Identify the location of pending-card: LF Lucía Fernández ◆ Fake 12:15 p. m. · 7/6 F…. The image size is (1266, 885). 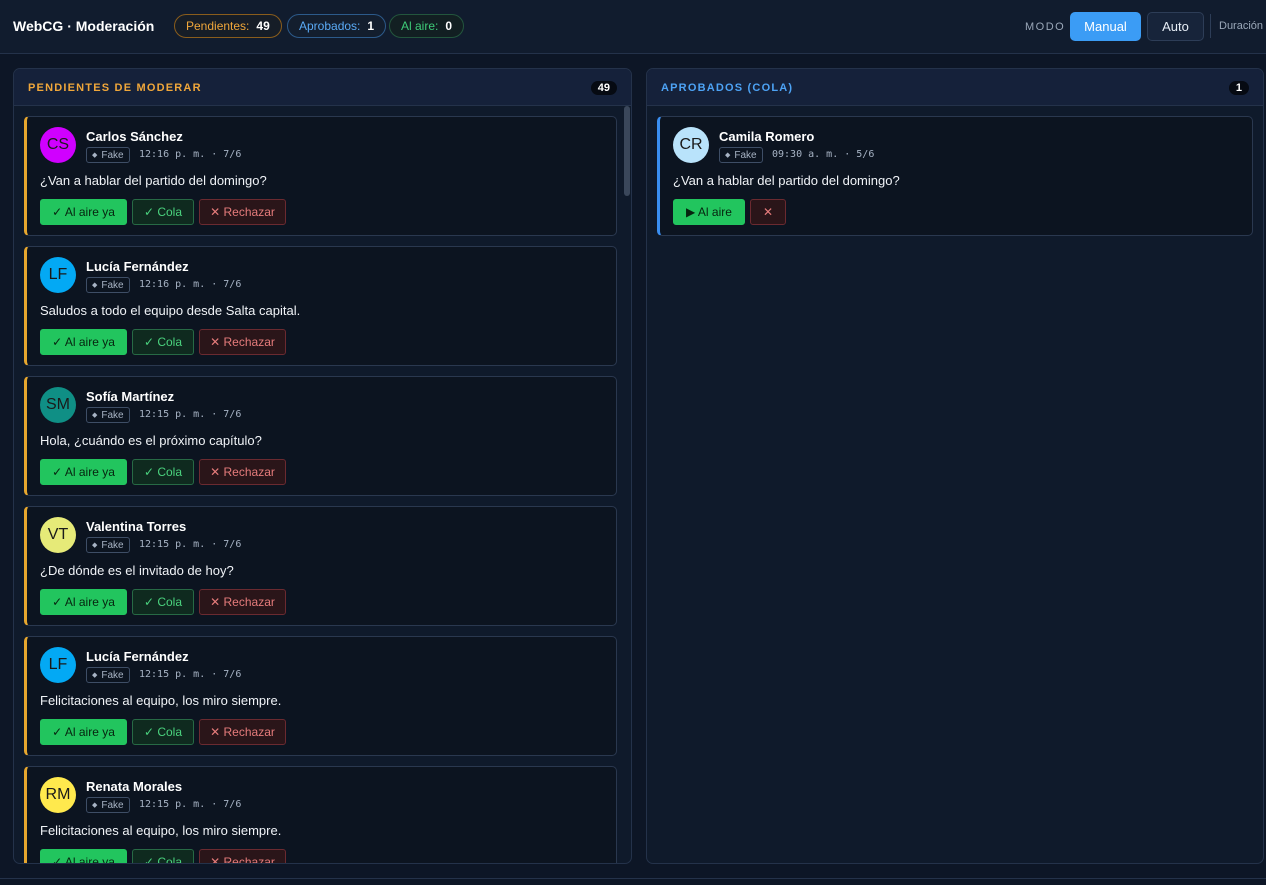
(320, 696).